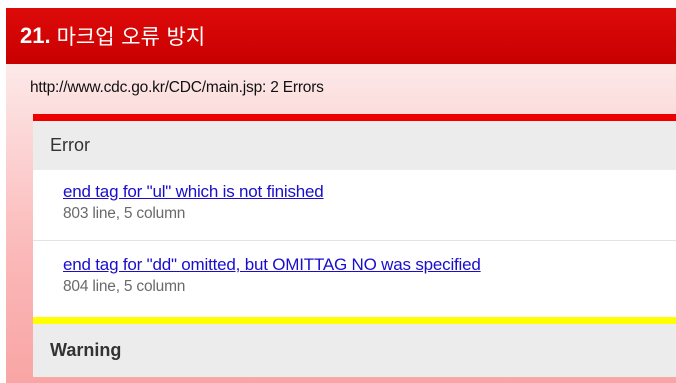  What do you see at coordinates (354, 145) in the screenshot?
I see `error-section-heading: Error` at bounding box center [354, 145].